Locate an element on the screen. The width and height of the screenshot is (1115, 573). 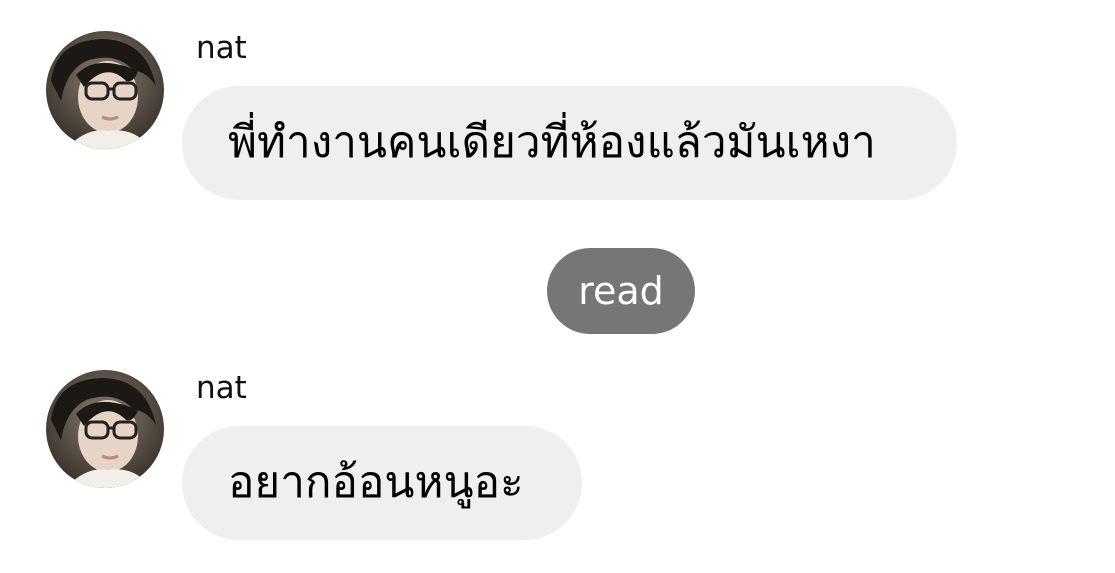
read-receipt-badge: read is located at coordinates (621, 291).